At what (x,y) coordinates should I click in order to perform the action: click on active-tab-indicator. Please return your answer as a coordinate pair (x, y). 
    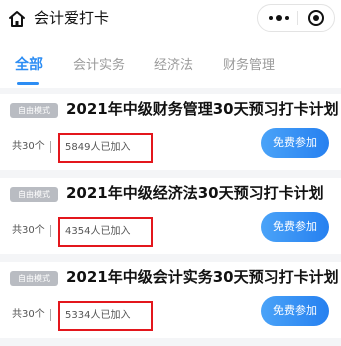
    Looking at the image, I should click on (28, 83).